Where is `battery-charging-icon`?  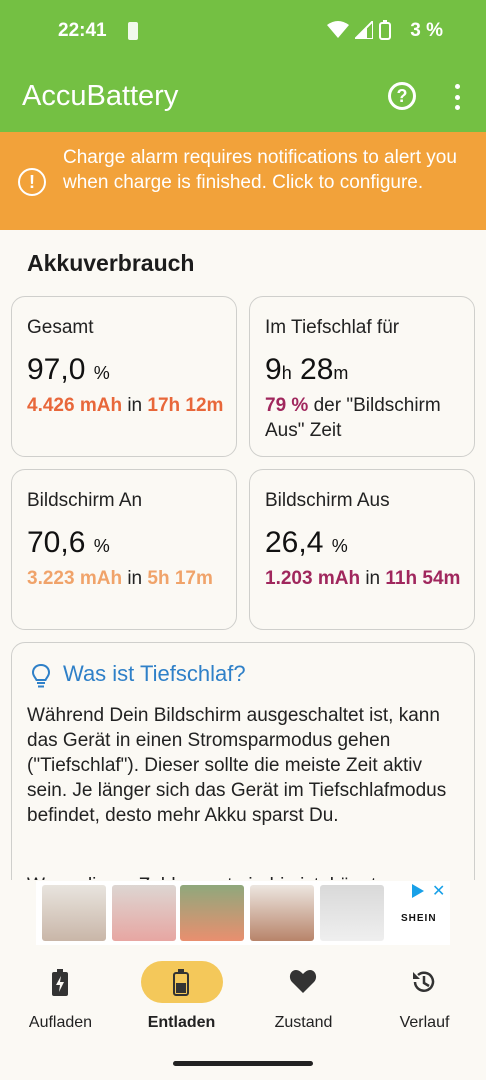
battery-charging-icon is located at coordinates (60, 982).